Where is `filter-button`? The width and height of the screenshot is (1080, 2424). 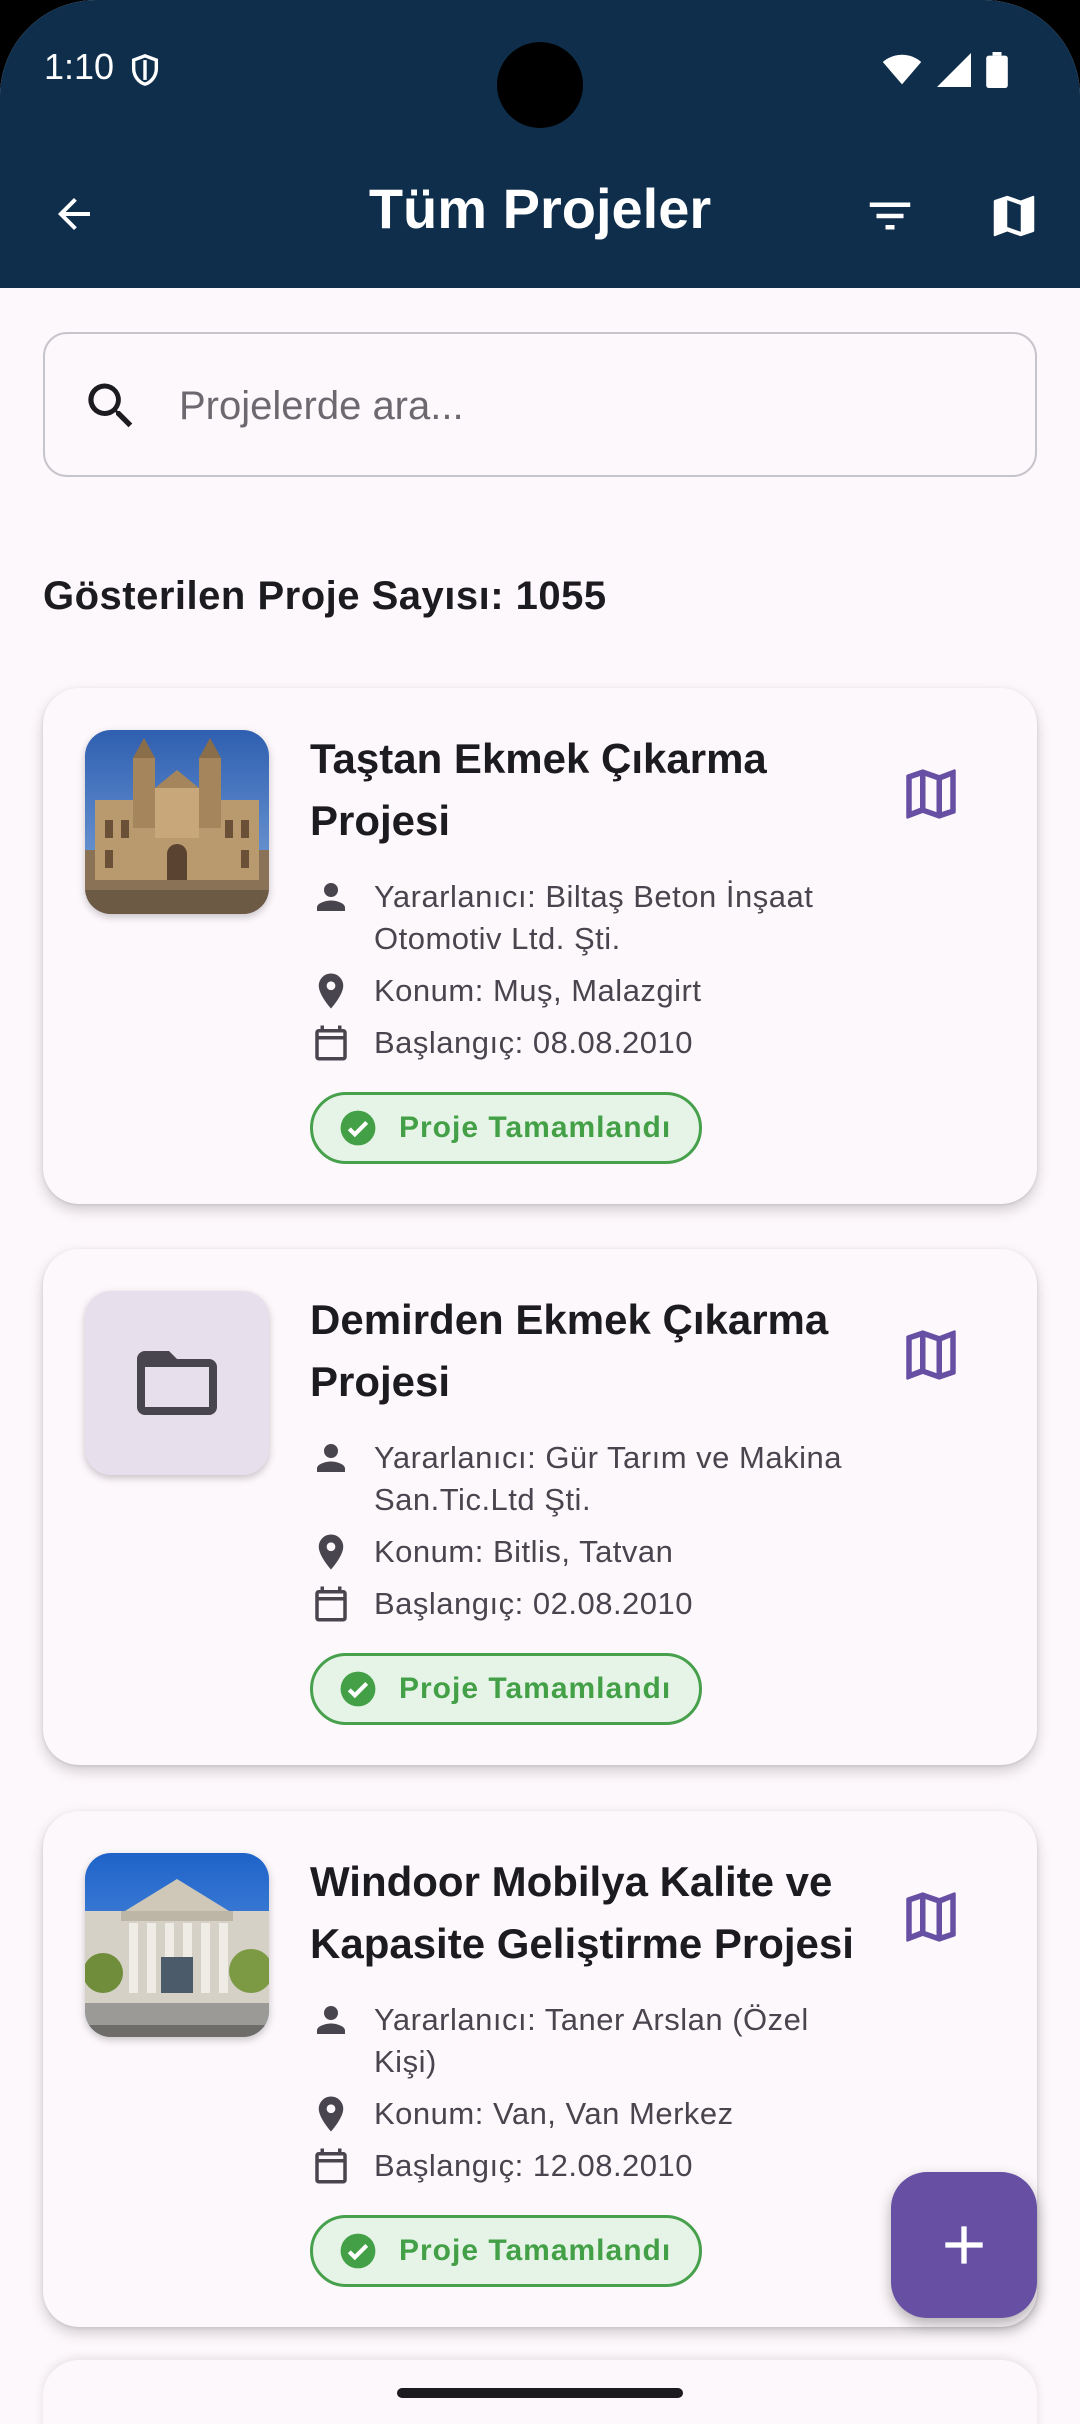
filter-button is located at coordinates (890, 216).